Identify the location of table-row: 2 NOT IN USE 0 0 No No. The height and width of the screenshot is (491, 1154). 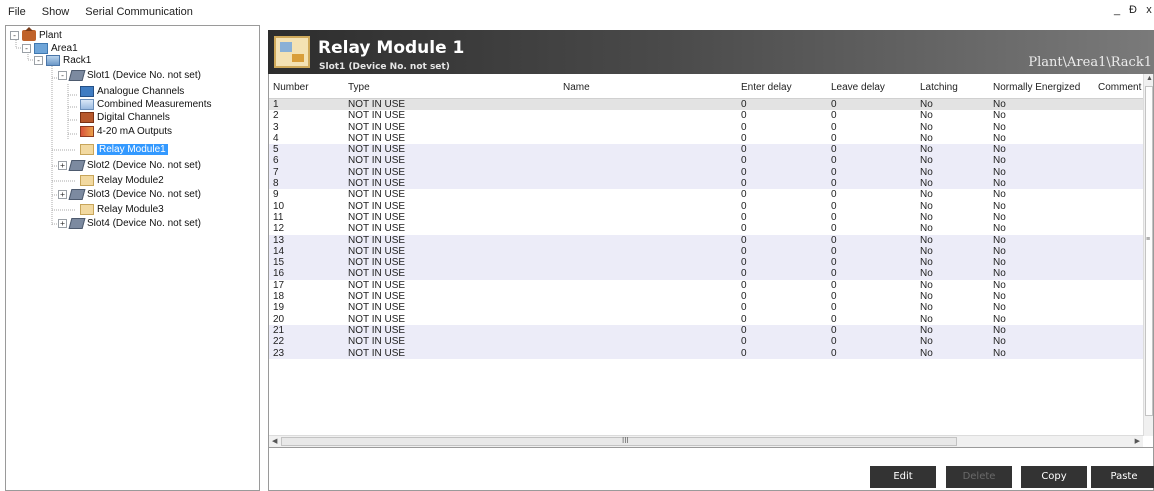
(706, 115).